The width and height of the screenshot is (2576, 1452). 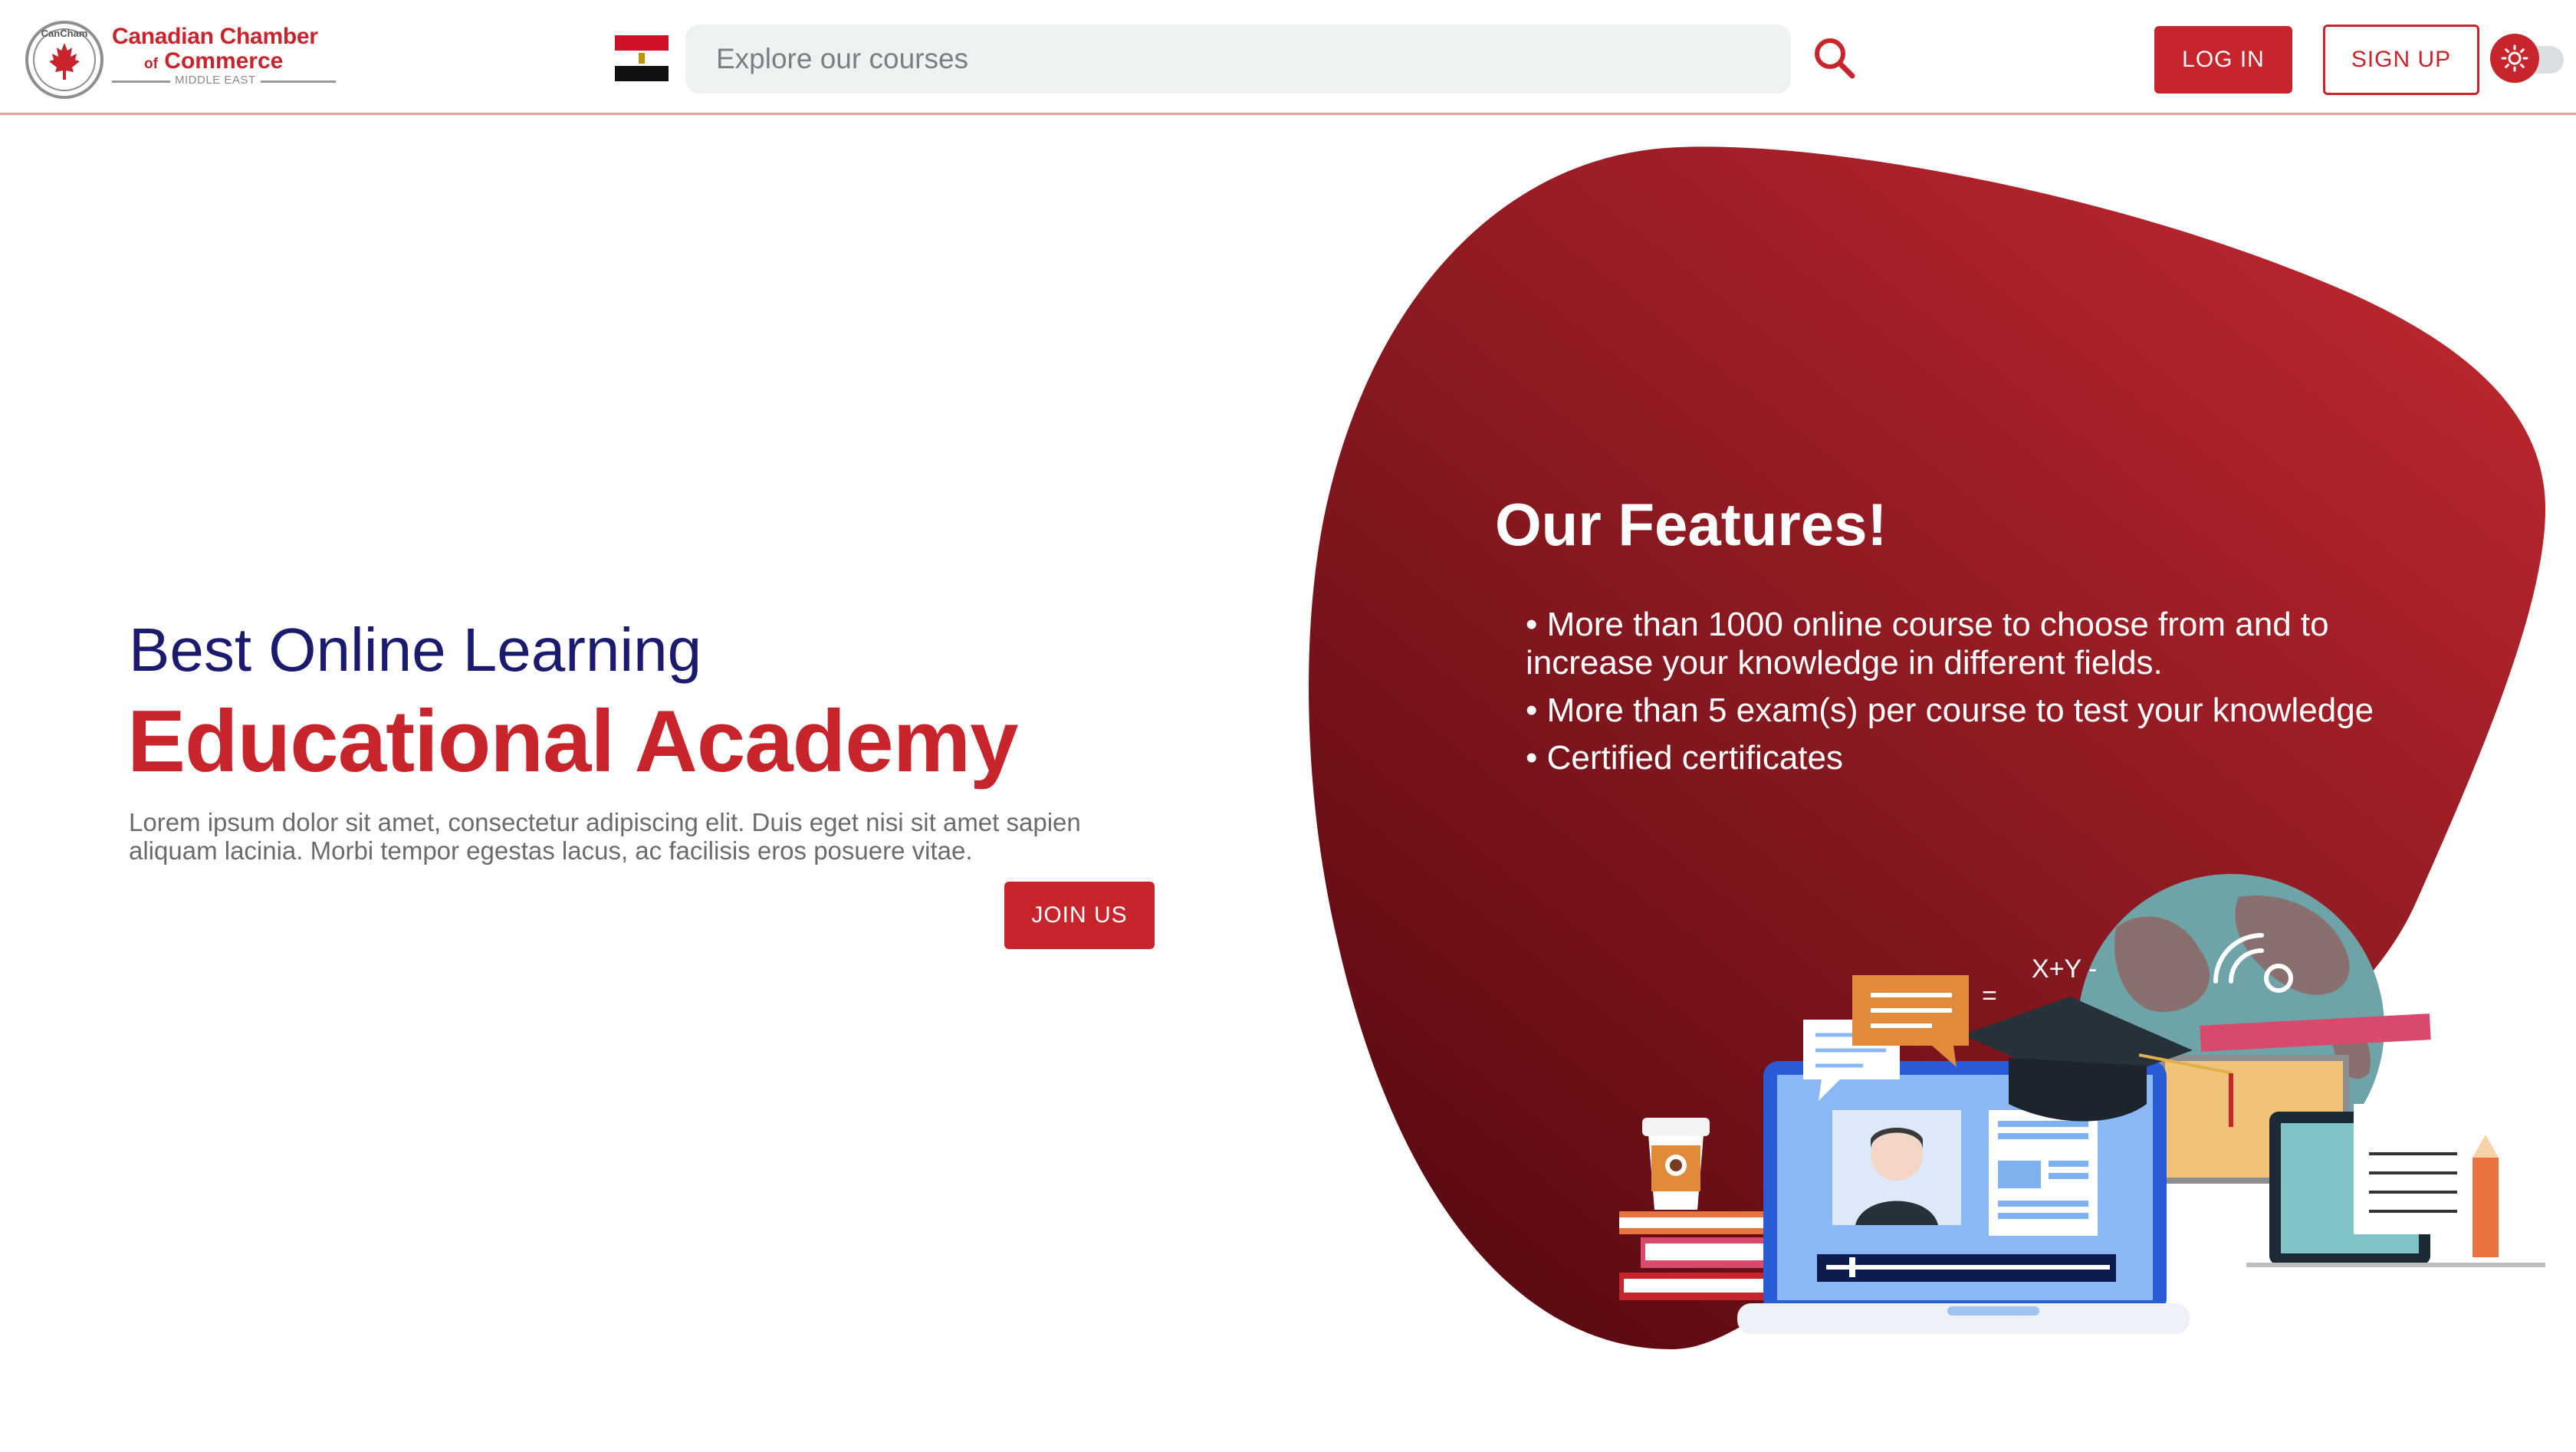 I want to click on document-icon, so click(x=2415, y=1169).